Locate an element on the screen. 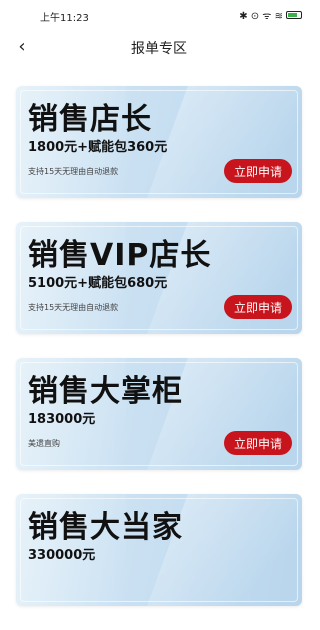  status-symbols: ✱ ⊙ ᯤ ≋ is located at coordinates (261, 16).